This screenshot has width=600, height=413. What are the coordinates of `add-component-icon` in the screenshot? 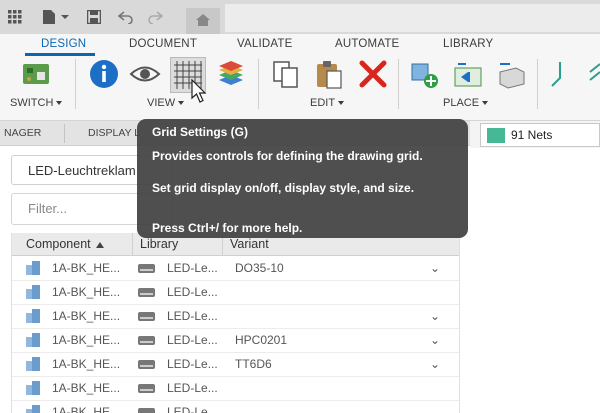 It's located at (424, 74).